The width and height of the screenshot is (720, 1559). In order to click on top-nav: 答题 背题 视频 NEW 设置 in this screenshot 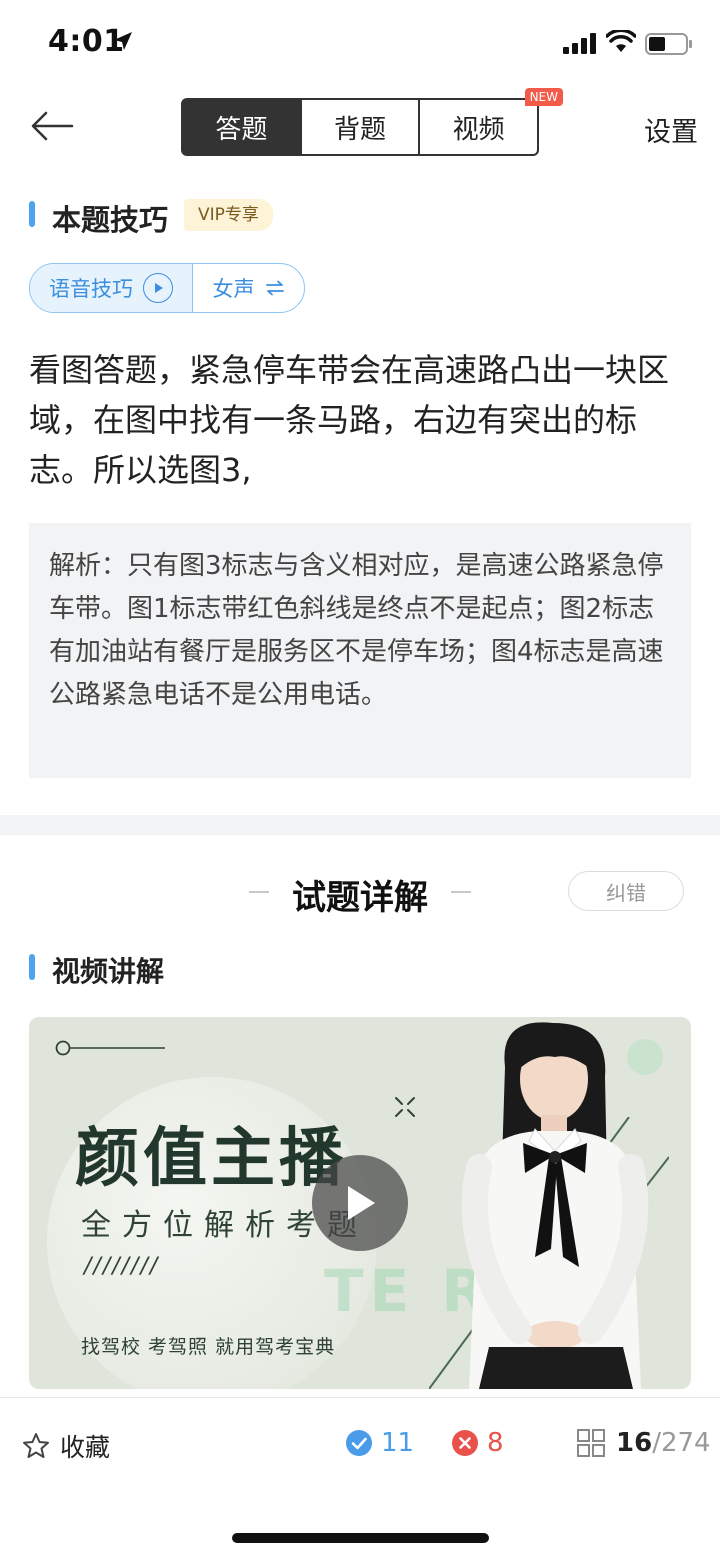, I will do `click(360, 126)`.